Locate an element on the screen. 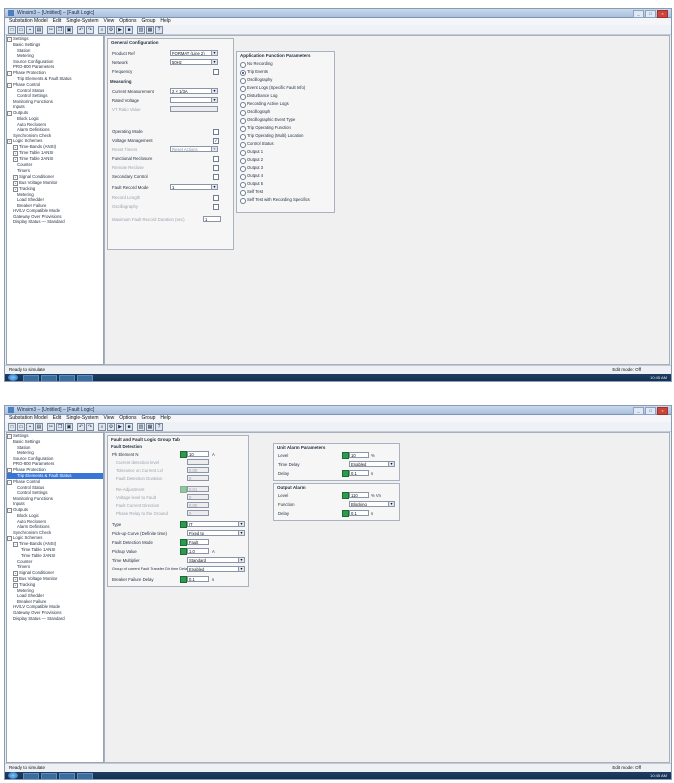 This screenshot has width=674, height=783. start-button-icon is located at coordinates (13, 377).